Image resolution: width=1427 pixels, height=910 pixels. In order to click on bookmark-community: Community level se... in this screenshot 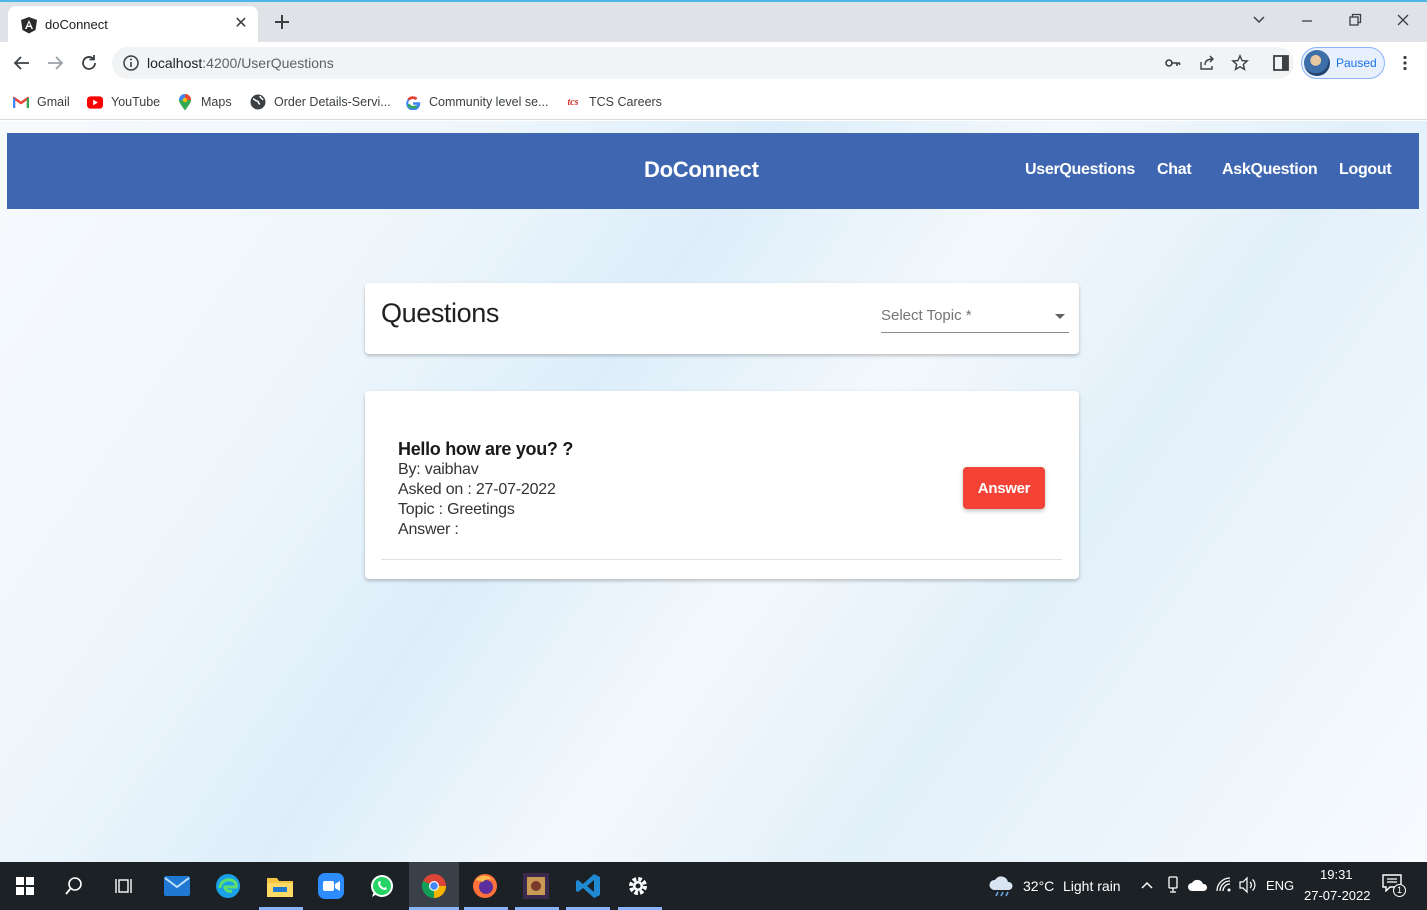, I will do `click(476, 102)`.